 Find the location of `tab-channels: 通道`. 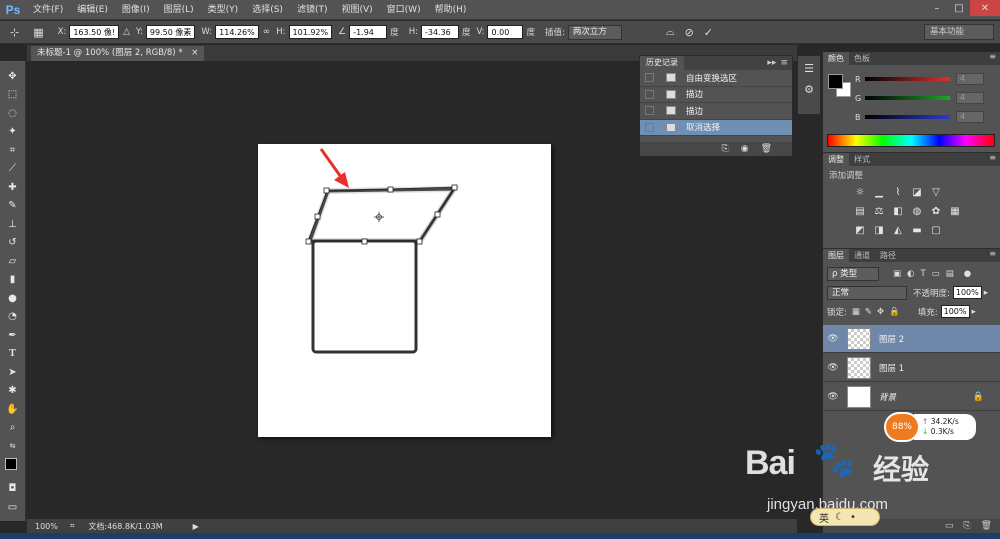

tab-channels: 通道 is located at coordinates (862, 255).